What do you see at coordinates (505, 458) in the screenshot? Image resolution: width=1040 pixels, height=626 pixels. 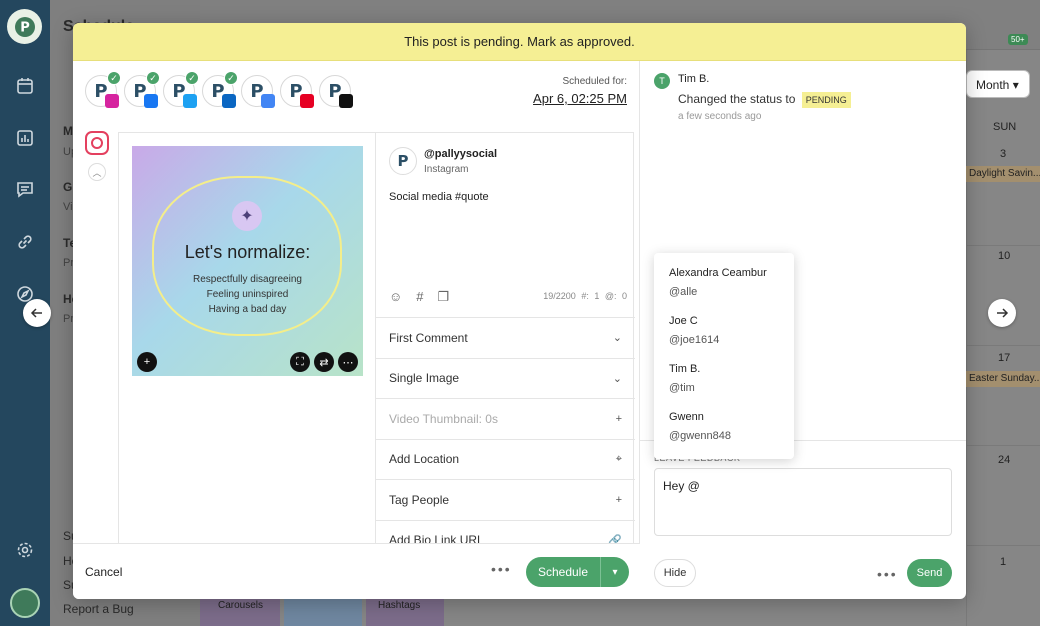 I see `option-row: Add Location ⌖` at bounding box center [505, 458].